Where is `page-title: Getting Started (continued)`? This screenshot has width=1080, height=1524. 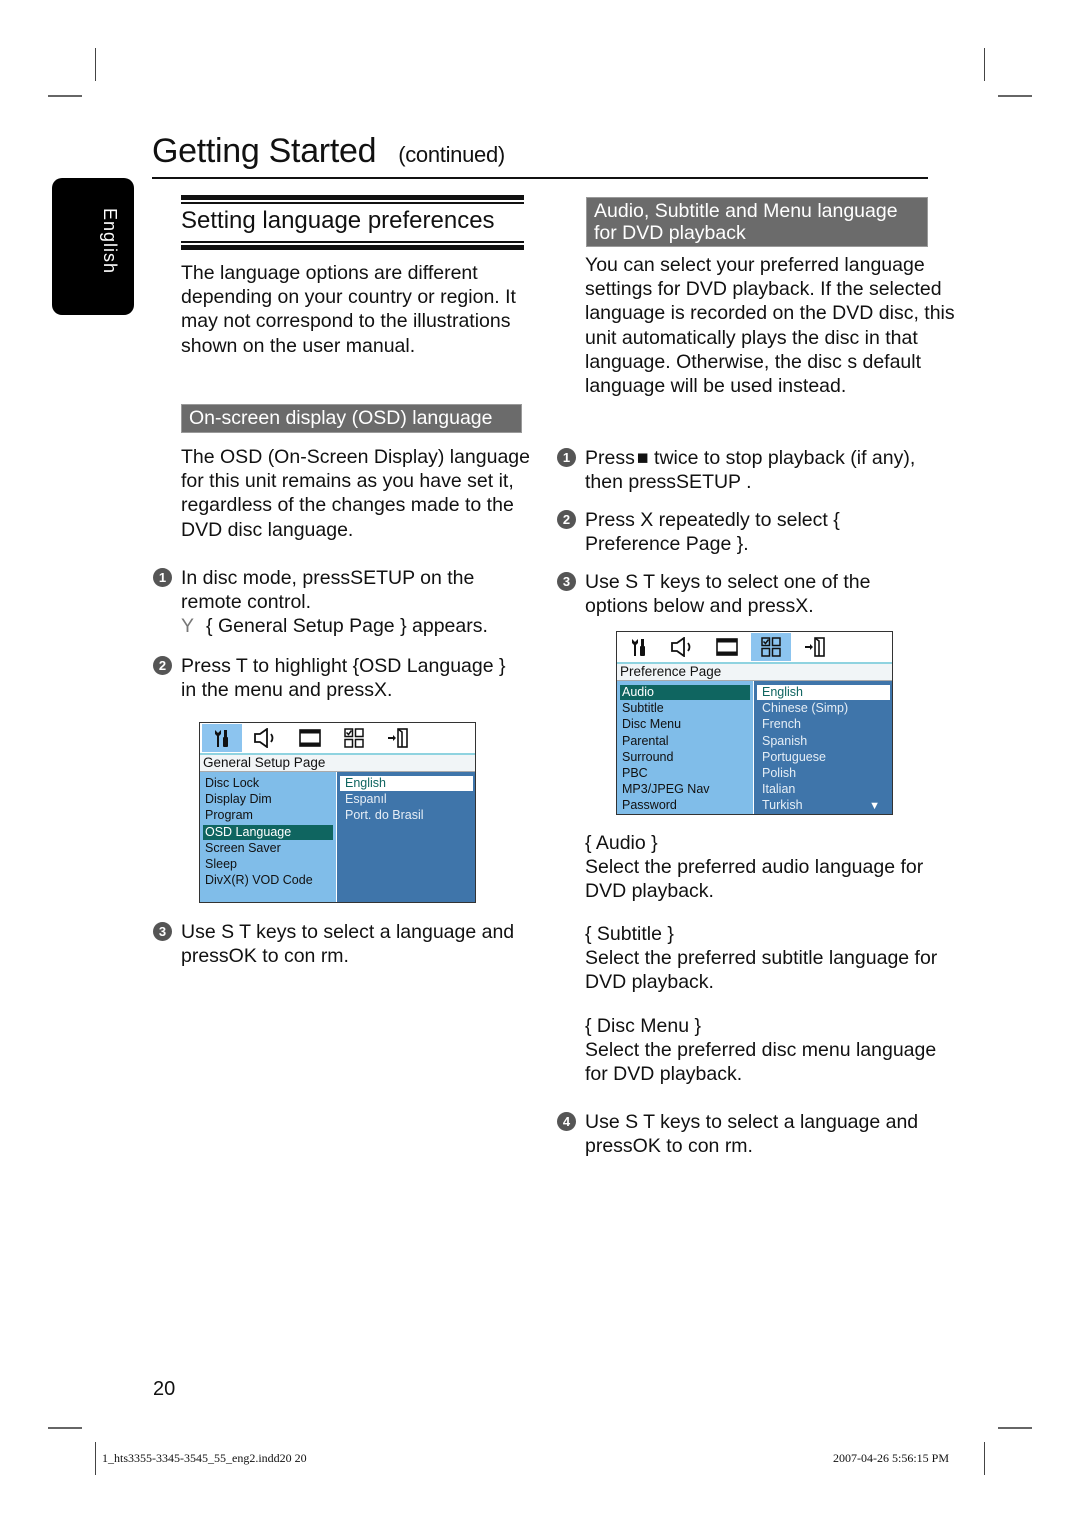 page-title: Getting Started (continued) is located at coordinates (328, 151).